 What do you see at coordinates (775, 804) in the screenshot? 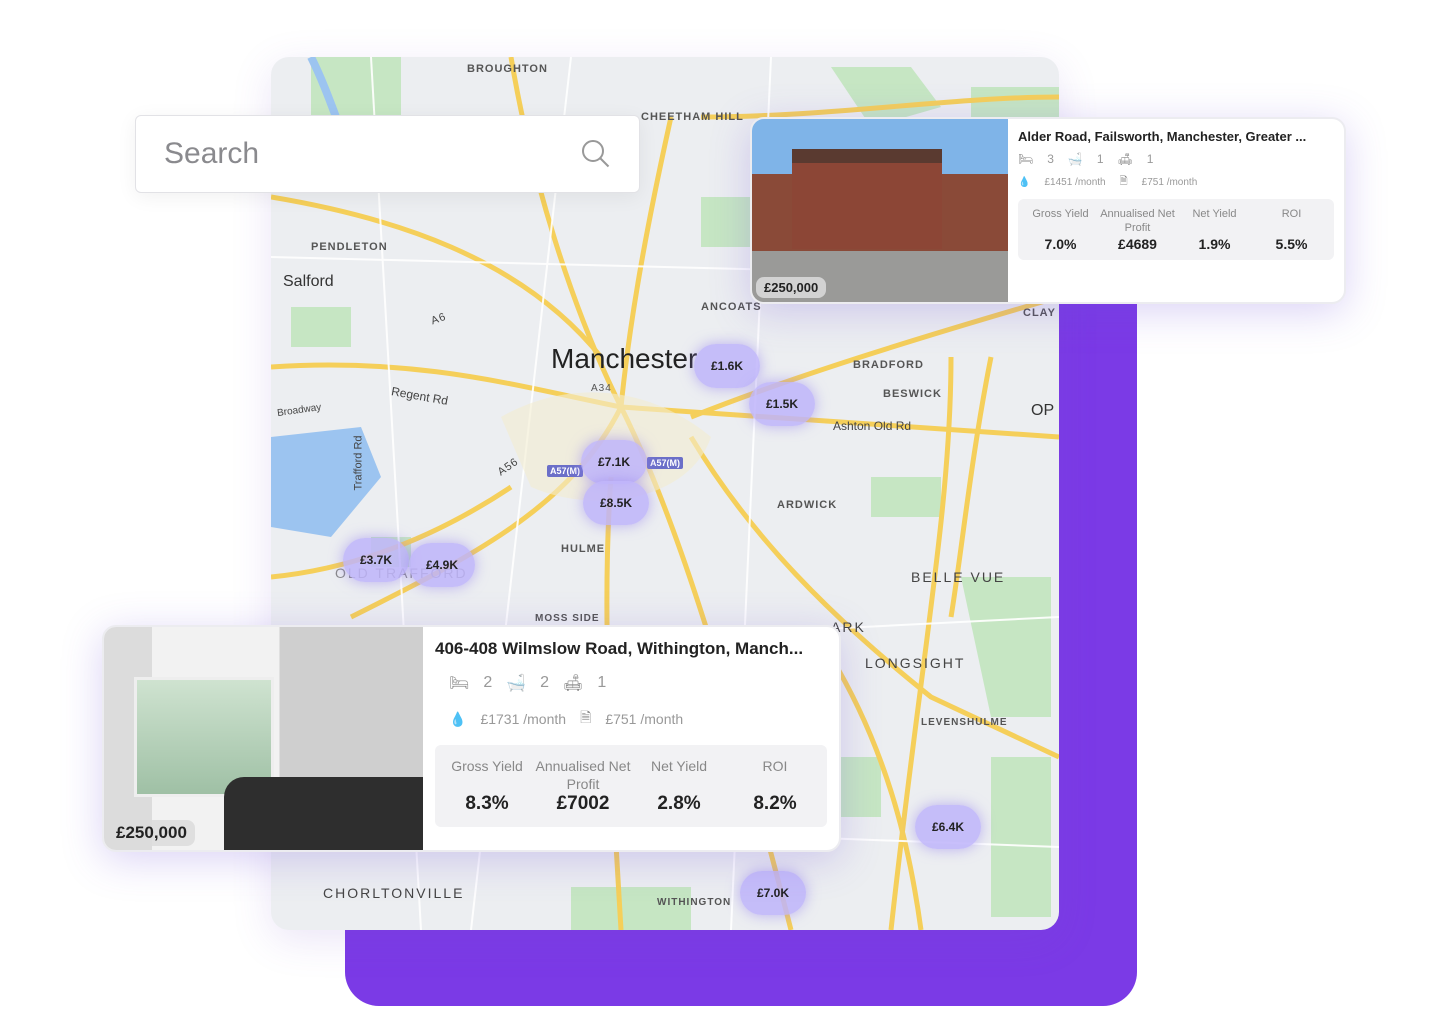
I see `stat-value: 8.2%` at bounding box center [775, 804].